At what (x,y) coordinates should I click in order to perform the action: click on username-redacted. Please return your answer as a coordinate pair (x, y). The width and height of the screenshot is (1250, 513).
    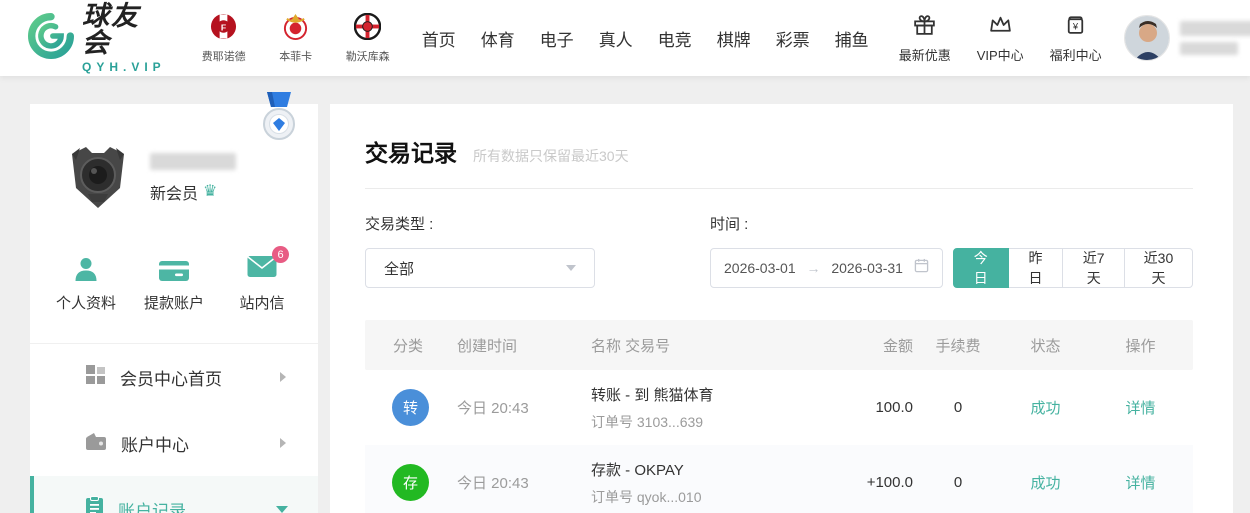
    Looking at the image, I should click on (1214, 38).